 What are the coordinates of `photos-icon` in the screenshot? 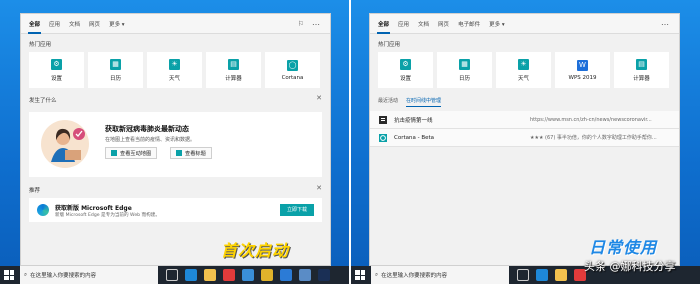 It's located at (305, 275).